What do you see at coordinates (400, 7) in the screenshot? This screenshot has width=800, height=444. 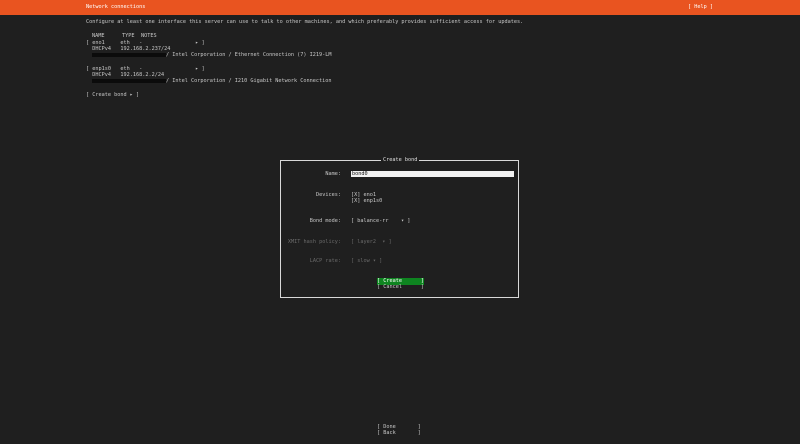 I see `header-bar: Network connections [ Help ]` at bounding box center [400, 7].